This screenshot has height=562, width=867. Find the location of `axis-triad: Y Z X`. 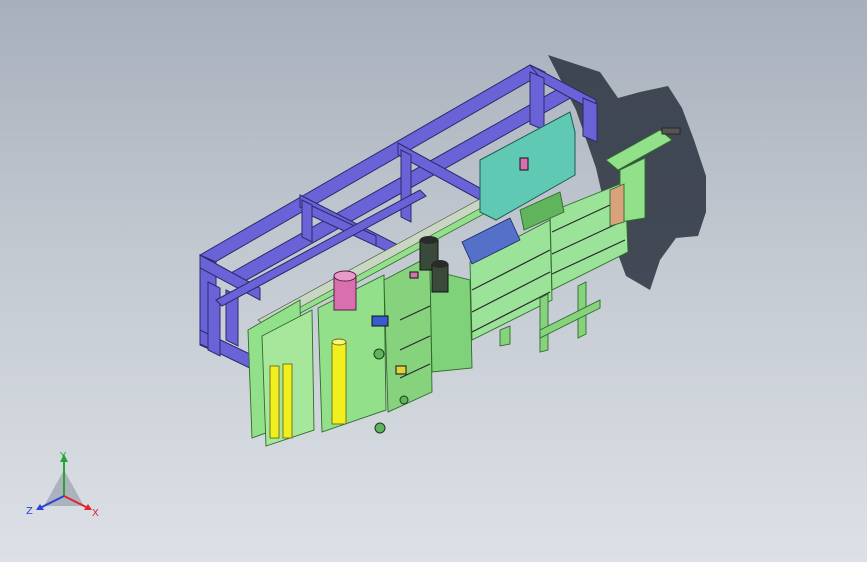

axis-triad: Y Z X is located at coordinates (62, 485).